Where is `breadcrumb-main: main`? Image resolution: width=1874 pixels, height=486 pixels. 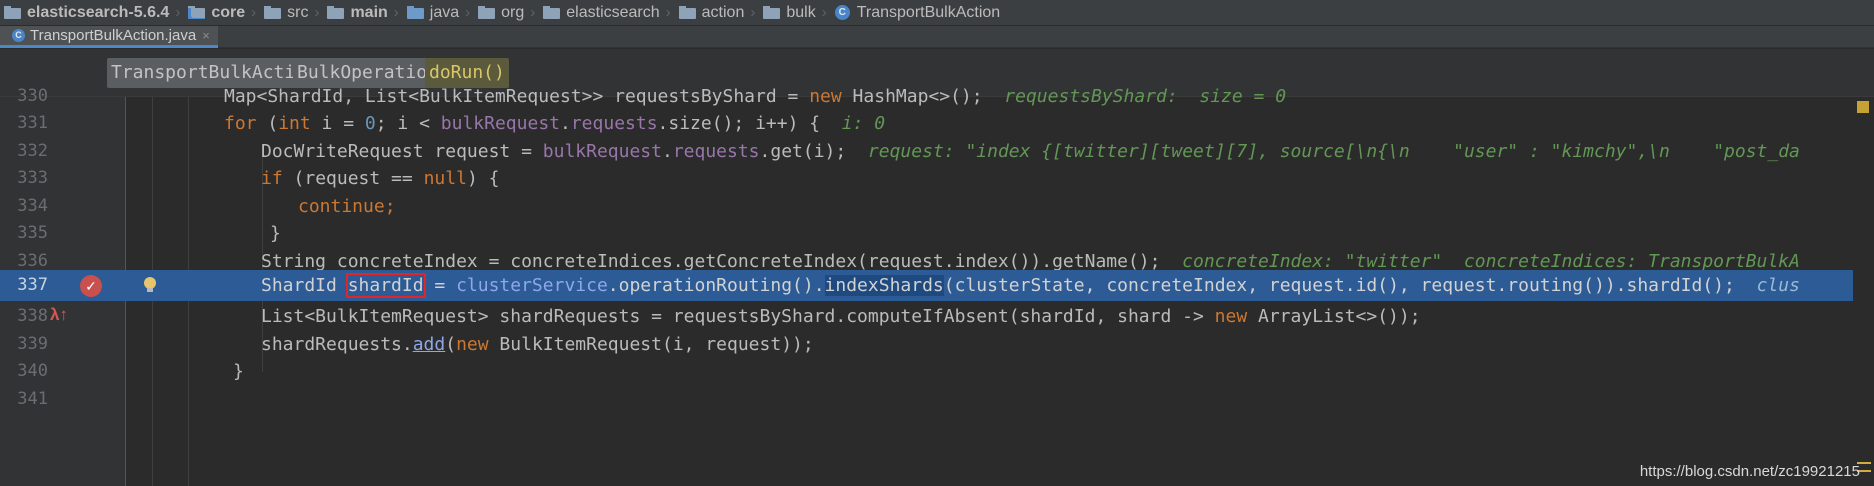 breadcrumb-main: main is located at coordinates (357, 12).